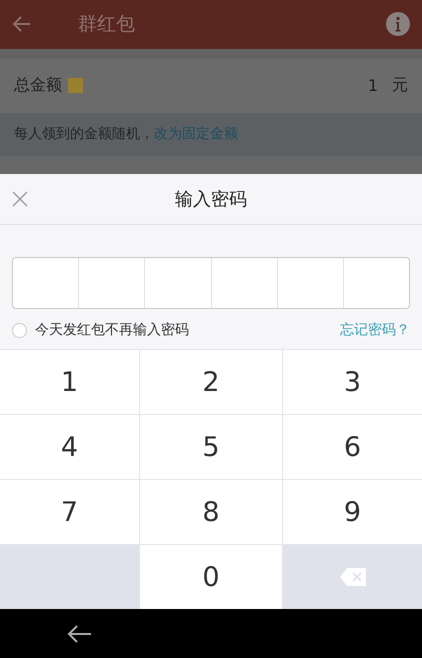 This screenshot has height=658, width=422. What do you see at coordinates (69, 512) in the screenshot?
I see `digit-key: 7` at bounding box center [69, 512].